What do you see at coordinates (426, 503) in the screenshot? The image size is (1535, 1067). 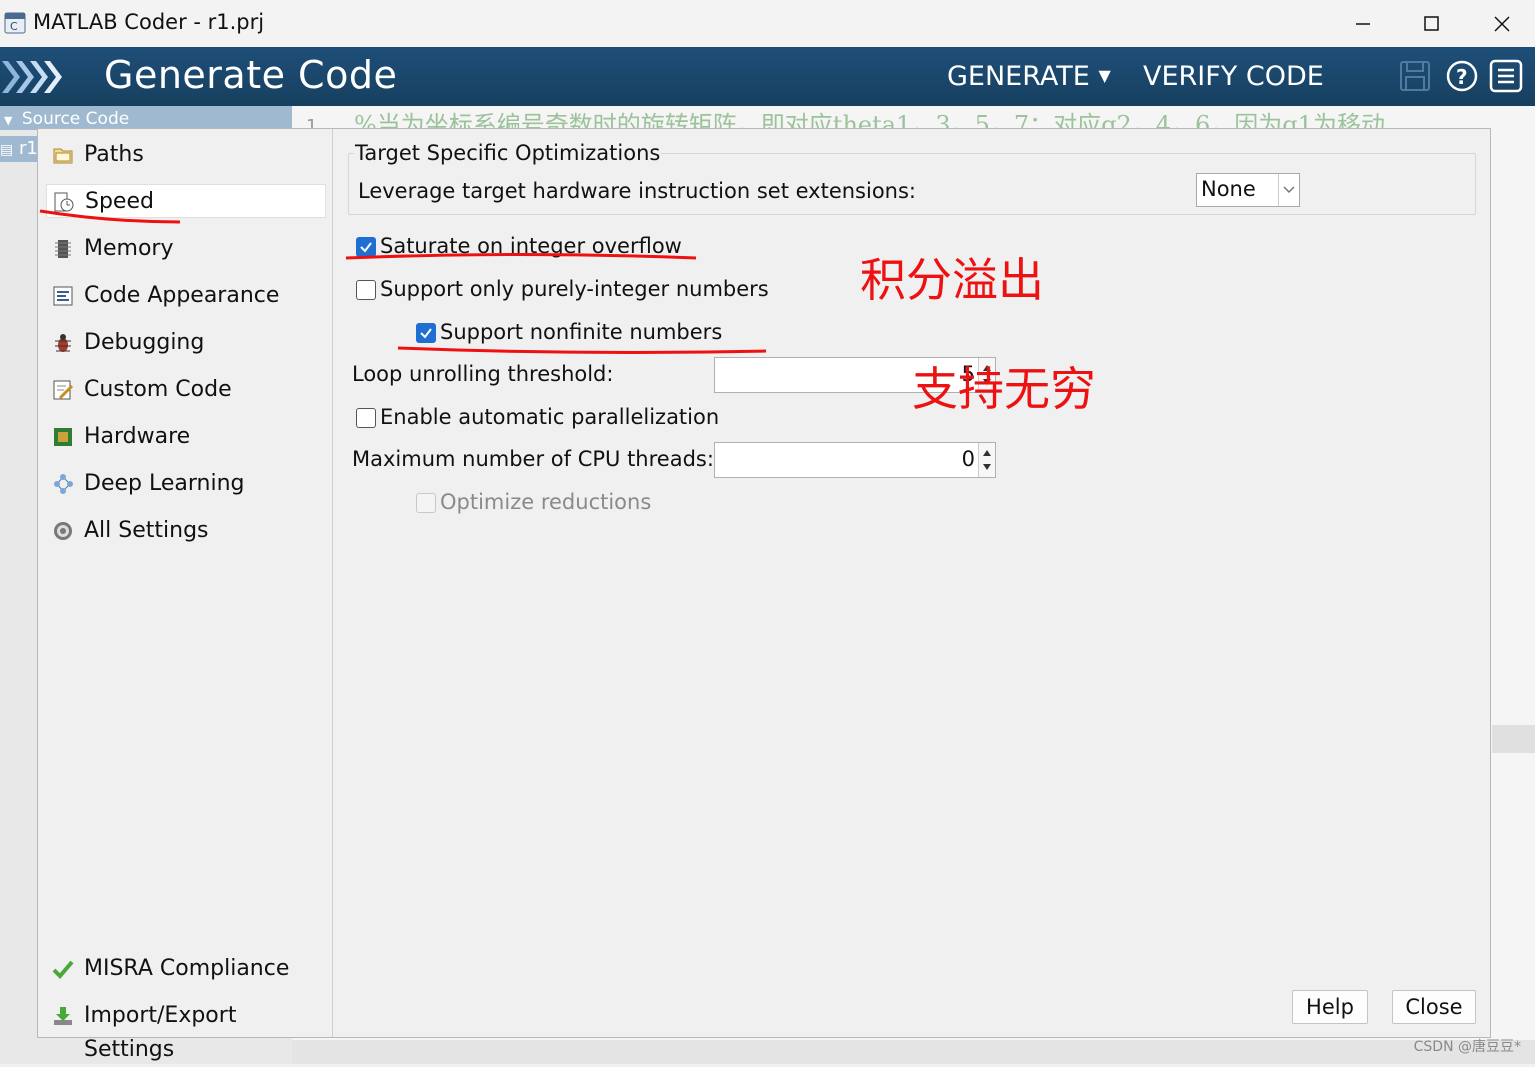 I see `optimize-reductions-checkbox` at bounding box center [426, 503].